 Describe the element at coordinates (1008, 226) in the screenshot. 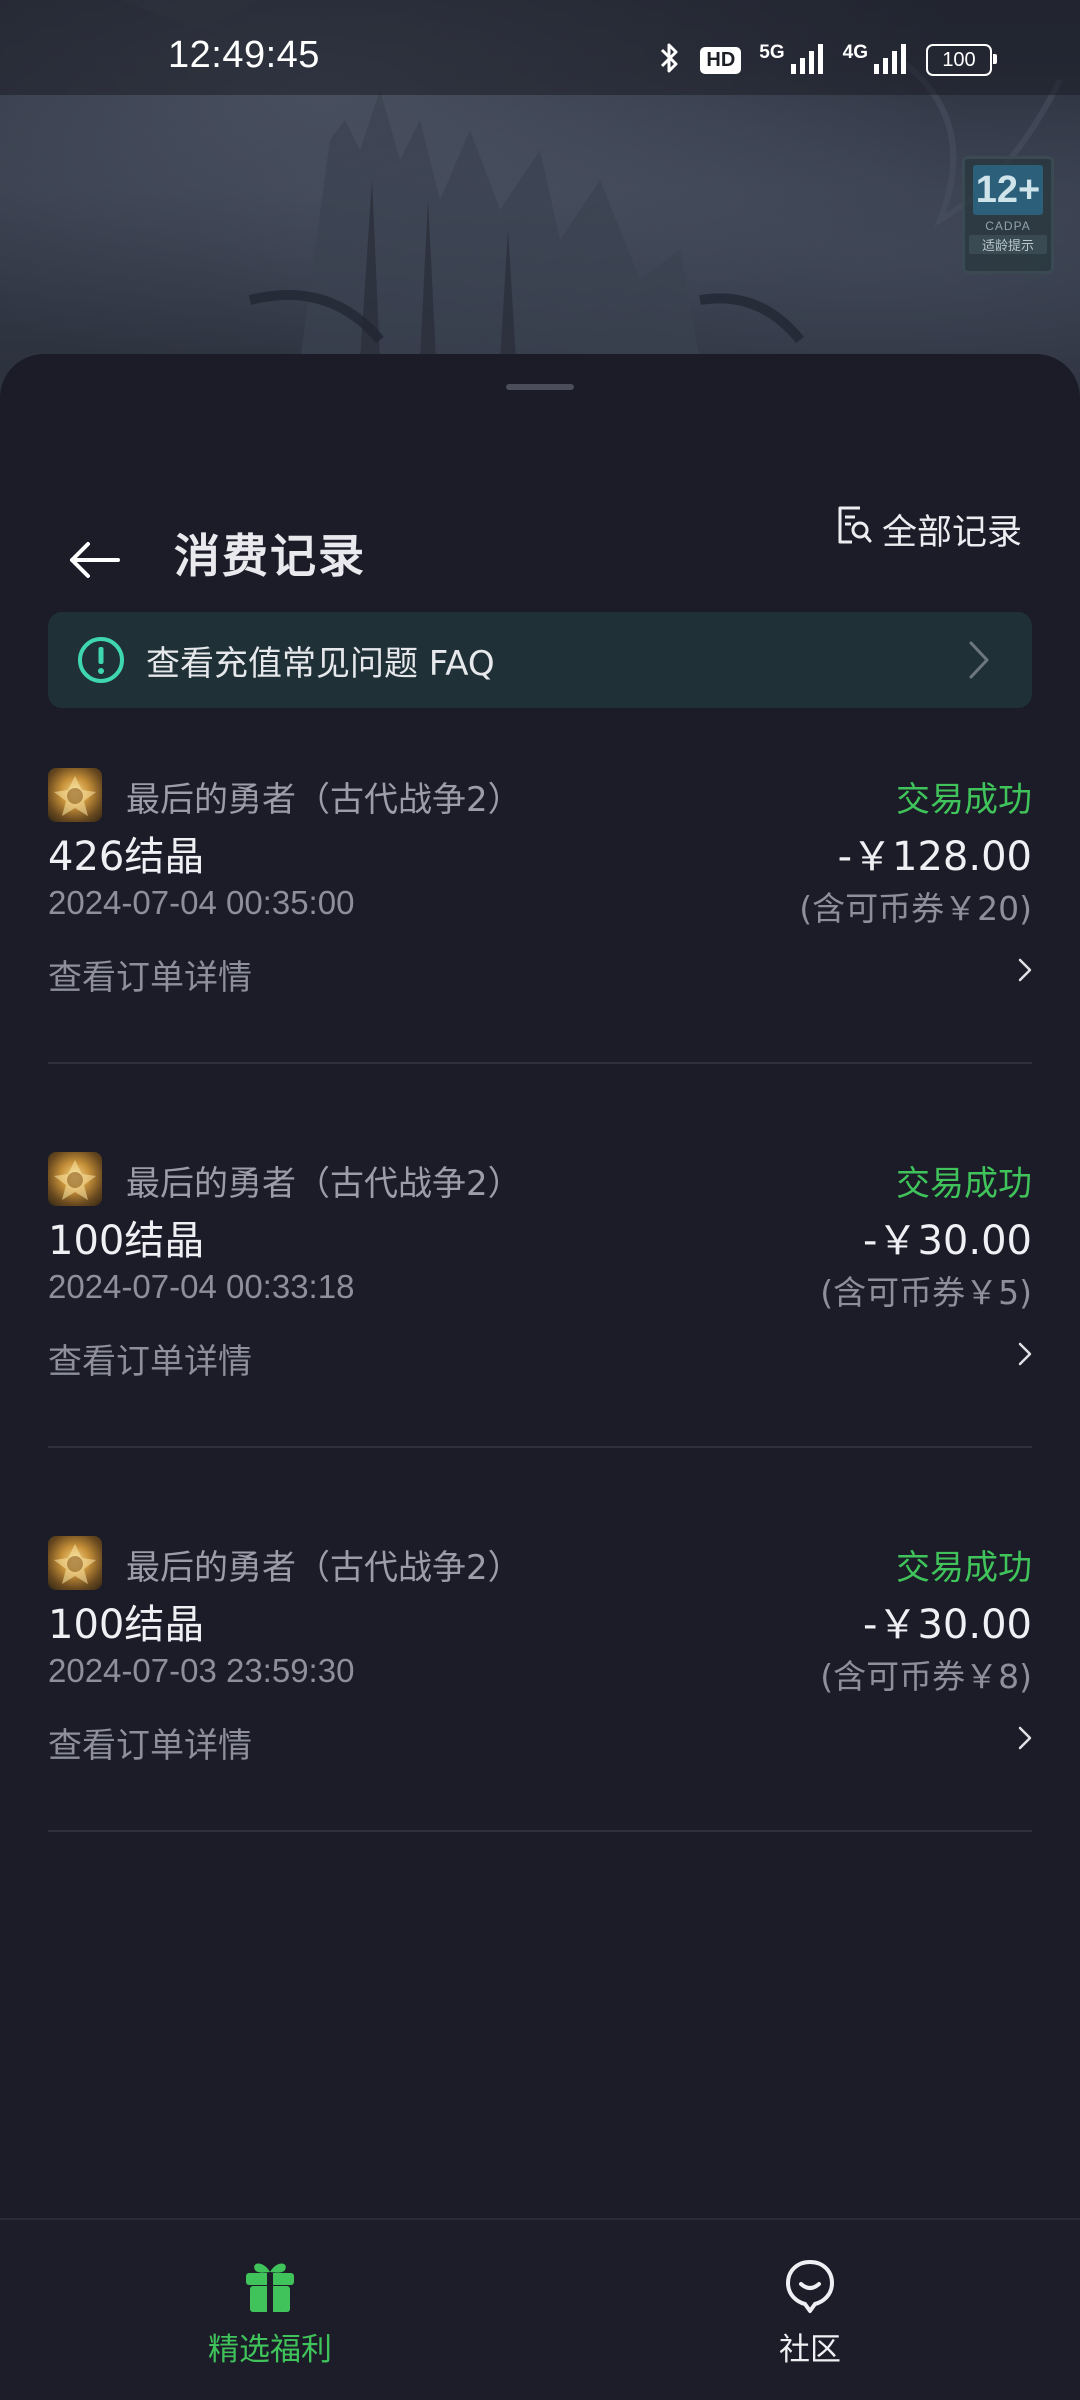

I see `age-rating-org: CADPA` at that location.